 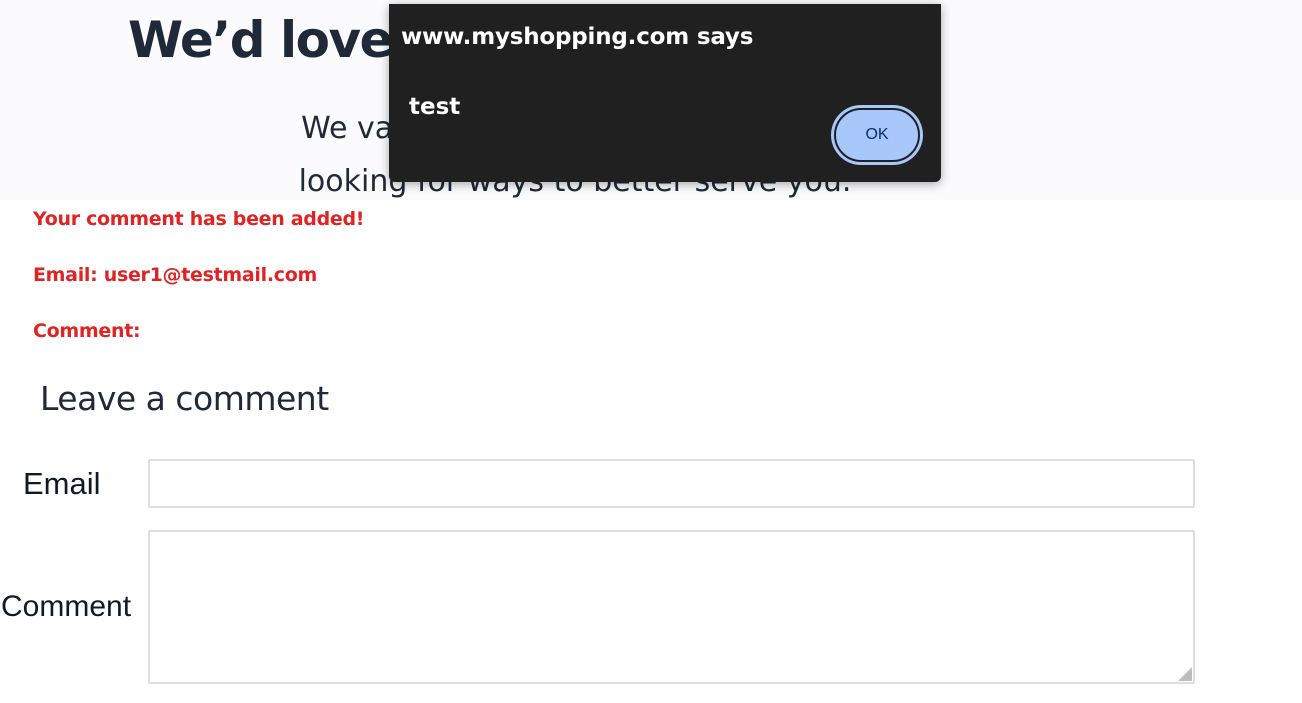 What do you see at coordinates (577, 37) in the screenshot?
I see `alert-origin: www.myshopping.com says` at bounding box center [577, 37].